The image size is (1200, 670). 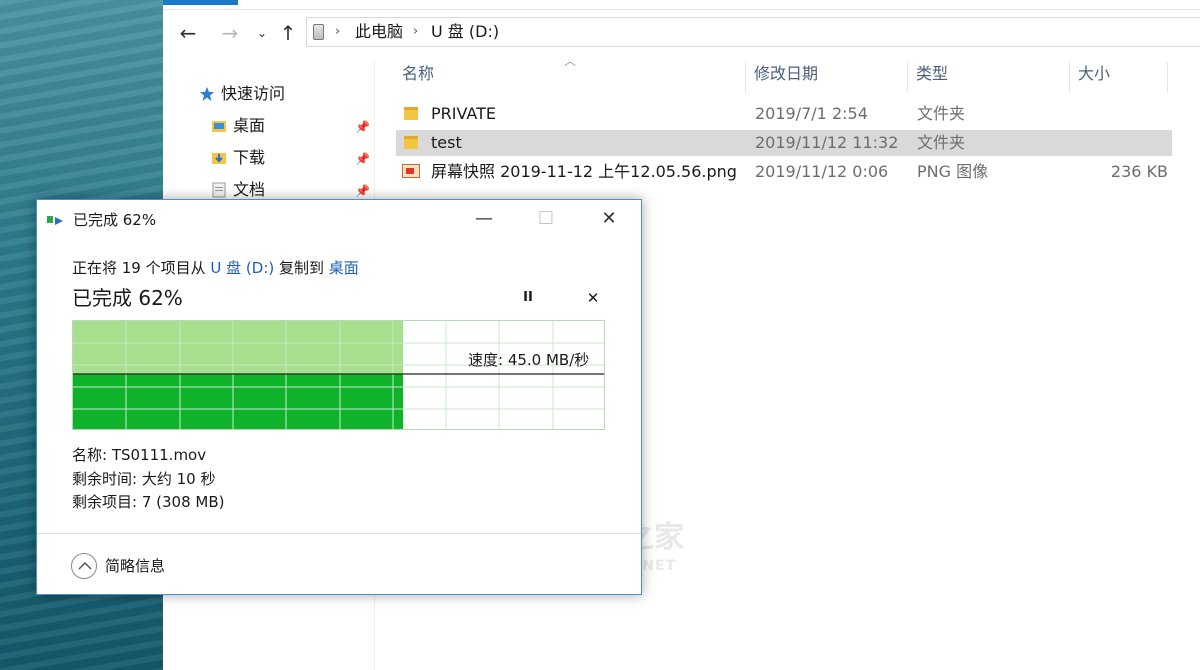 I want to click on up-button: ↑, so click(x=288, y=33).